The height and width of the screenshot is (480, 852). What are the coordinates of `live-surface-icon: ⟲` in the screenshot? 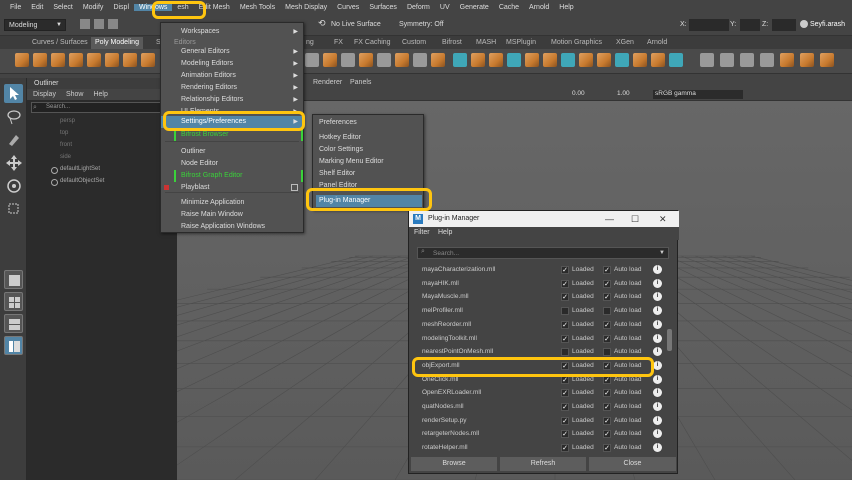 It's located at (323, 24).